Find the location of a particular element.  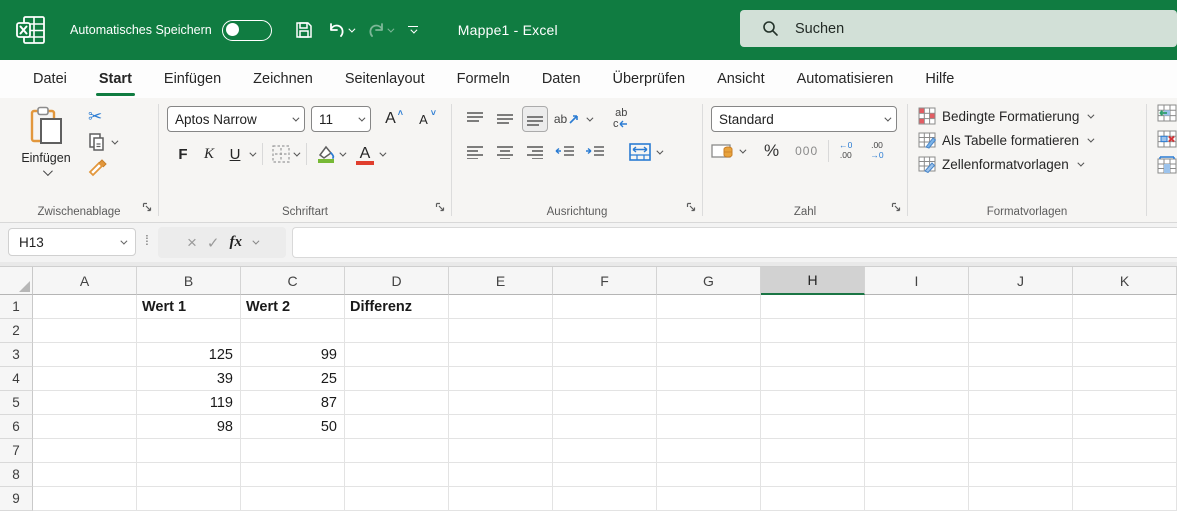

column-header-E: E is located at coordinates (501, 281).